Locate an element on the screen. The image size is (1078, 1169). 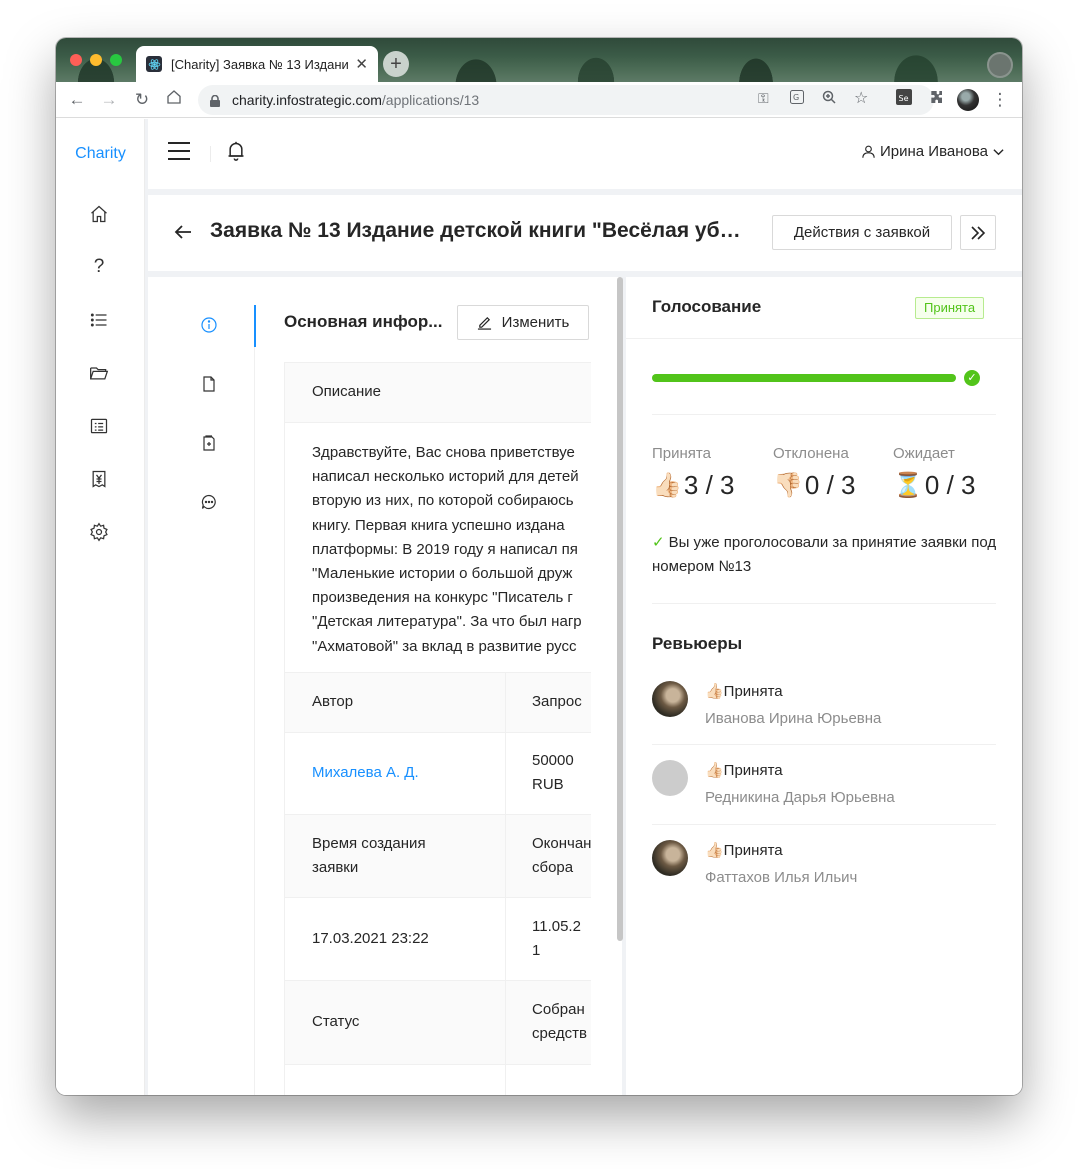
profile-icon is located at coordinates (99, 426).